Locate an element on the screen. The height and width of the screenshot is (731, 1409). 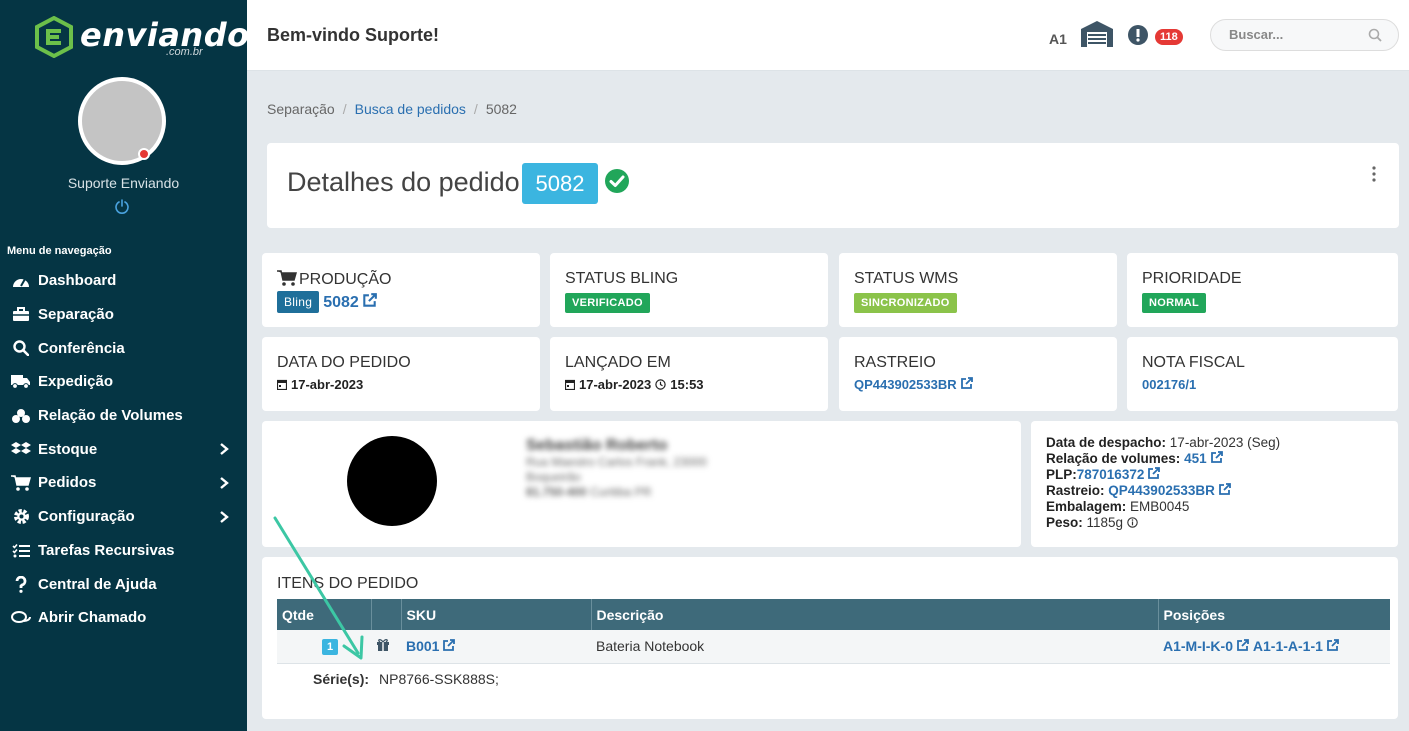
warehouse-icon is located at coordinates (1097, 34).